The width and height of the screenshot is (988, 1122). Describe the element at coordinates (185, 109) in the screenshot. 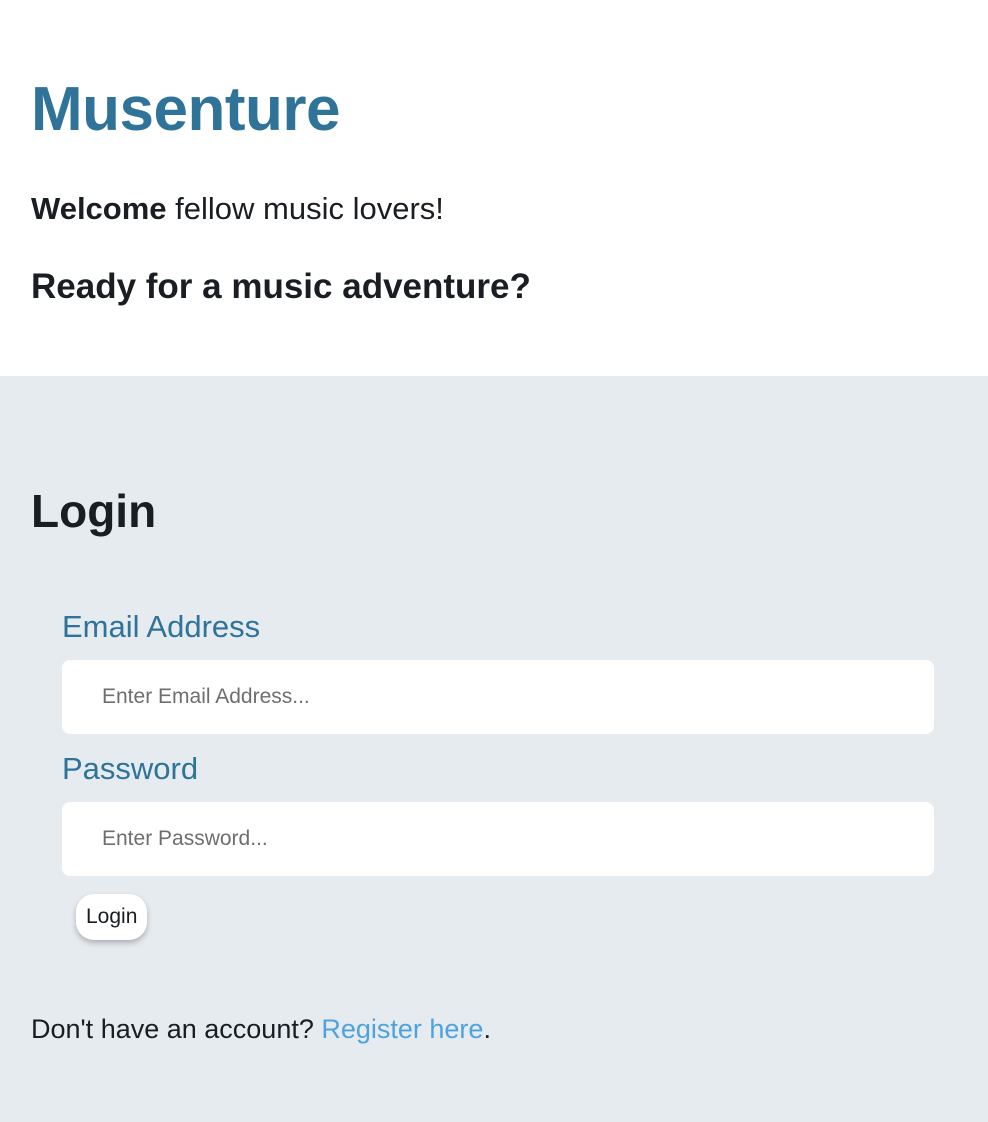

I see `app-title: Musenture` at that location.